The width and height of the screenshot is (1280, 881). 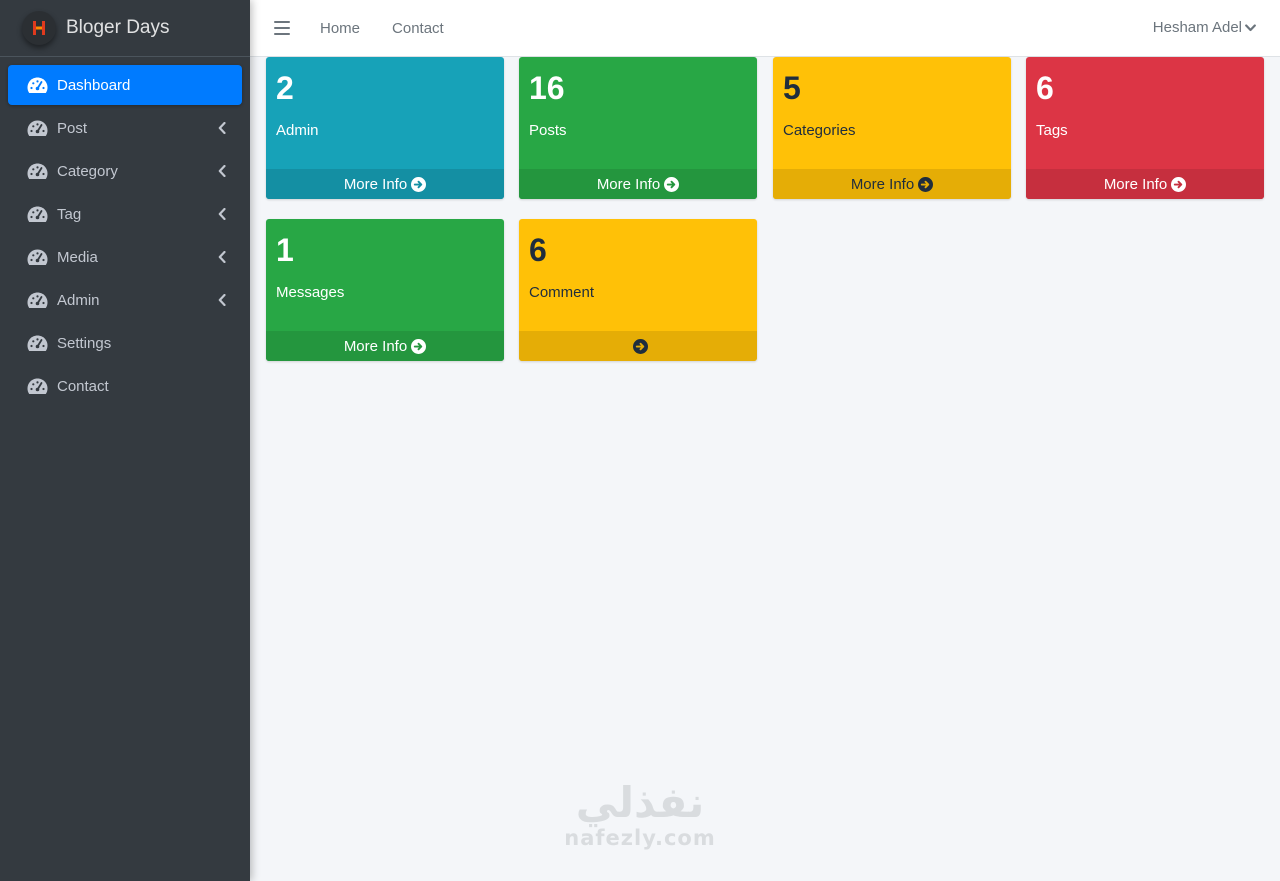 I want to click on top-navbar: Home Contact Hesham Adel, so click(x=765, y=28).